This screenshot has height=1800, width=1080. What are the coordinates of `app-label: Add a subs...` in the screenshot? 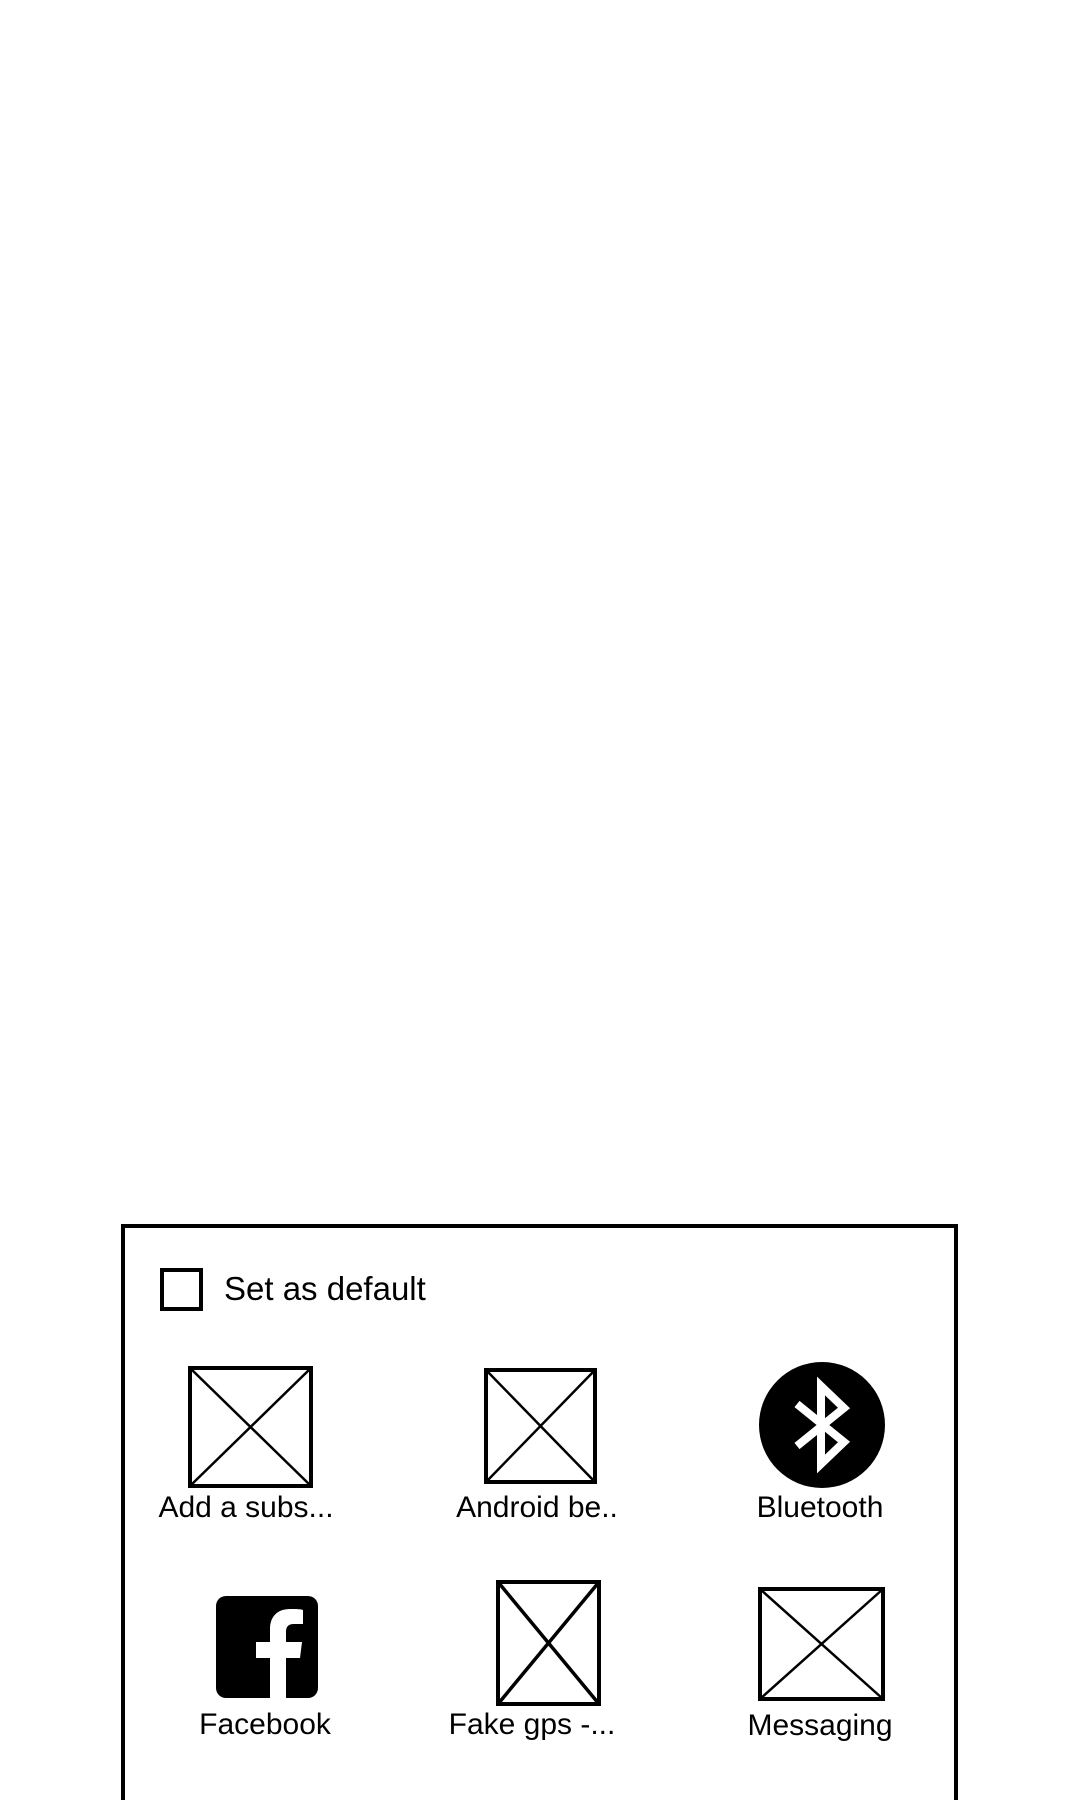 It's located at (246, 1507).